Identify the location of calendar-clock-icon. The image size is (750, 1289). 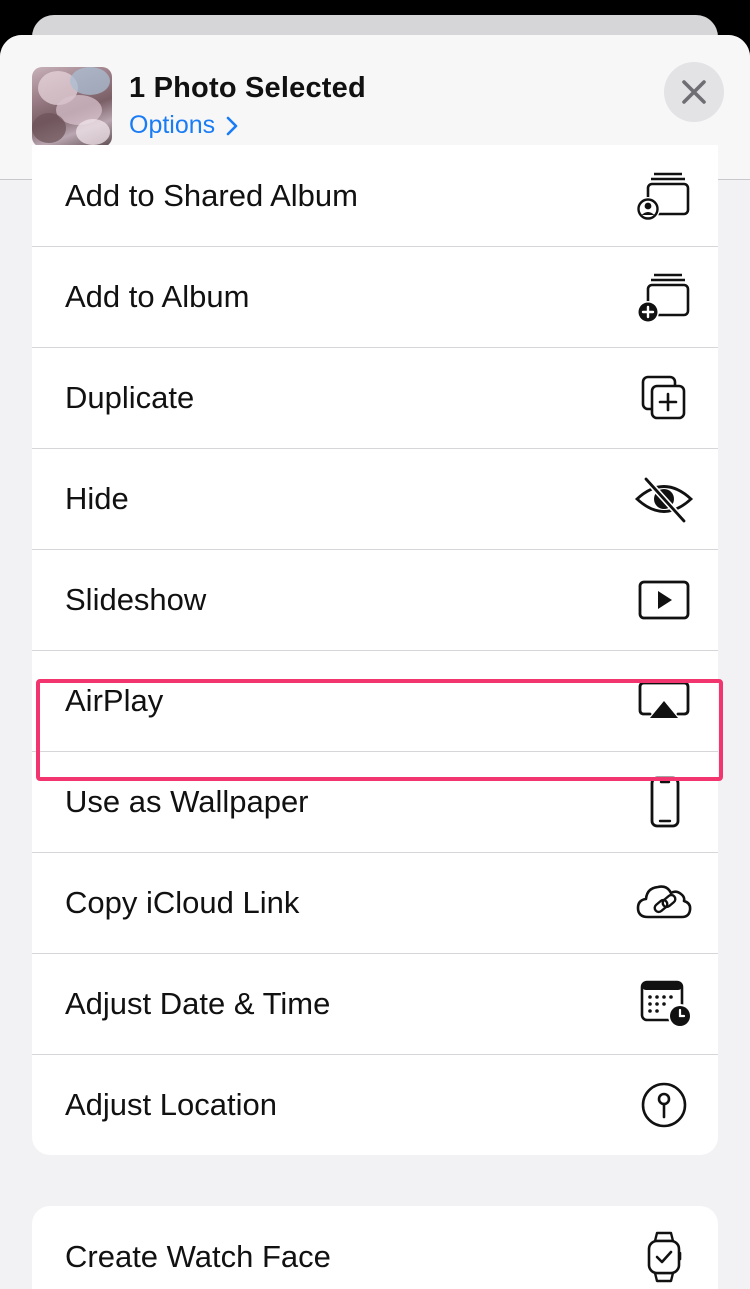
(664, 1004).